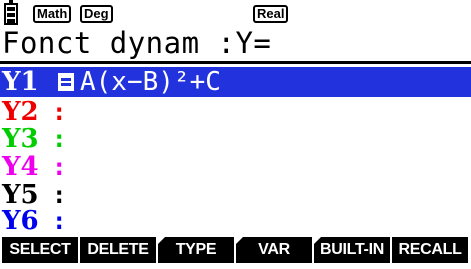  Describe the element at coordinates (235, 167) in the screenshot. I see `function-row-y4: Y4:` at that location.